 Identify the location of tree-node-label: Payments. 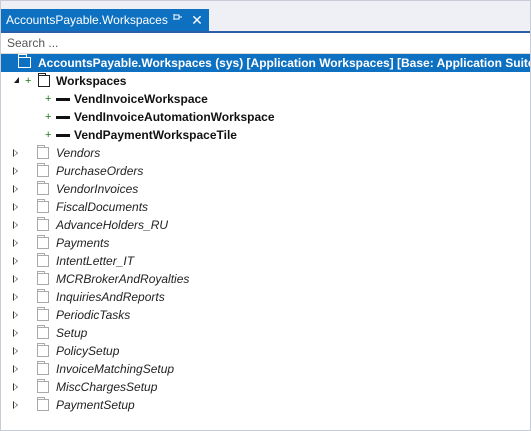
(83, 243).